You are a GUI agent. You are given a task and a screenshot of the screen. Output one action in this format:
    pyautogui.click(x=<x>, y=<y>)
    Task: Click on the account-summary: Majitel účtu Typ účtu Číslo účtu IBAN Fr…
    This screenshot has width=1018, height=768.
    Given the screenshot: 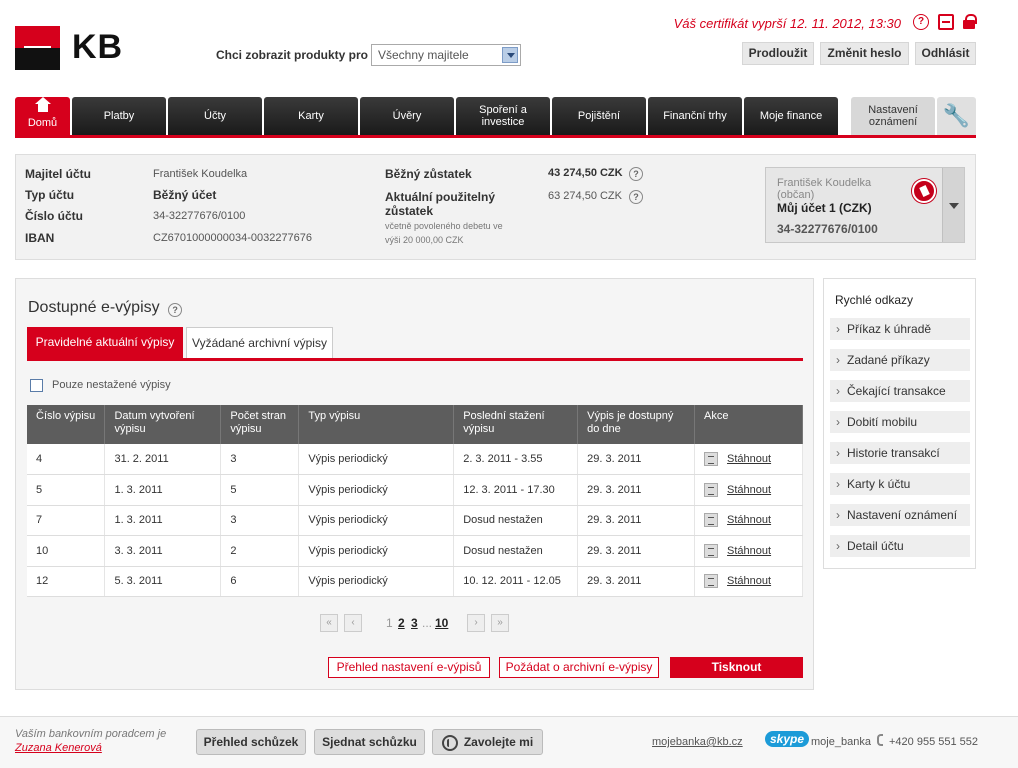 What is the action you would take?
    pyautogui.click(x=495, y=207)
    